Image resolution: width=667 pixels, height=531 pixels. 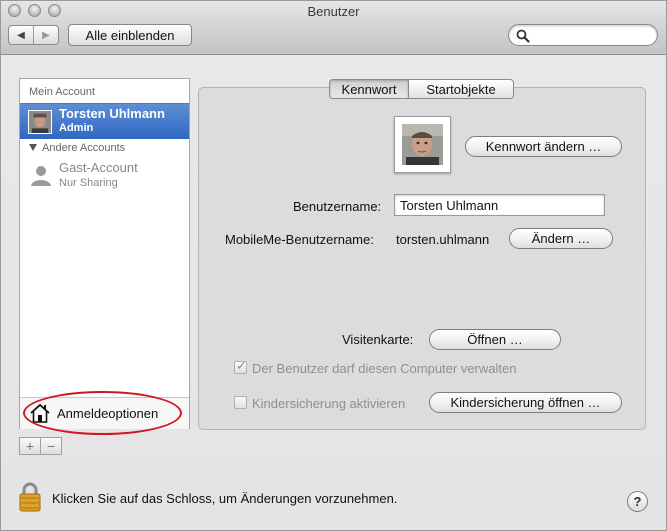 I want to click on remove-account-button: −, so click(x=50, y=446).